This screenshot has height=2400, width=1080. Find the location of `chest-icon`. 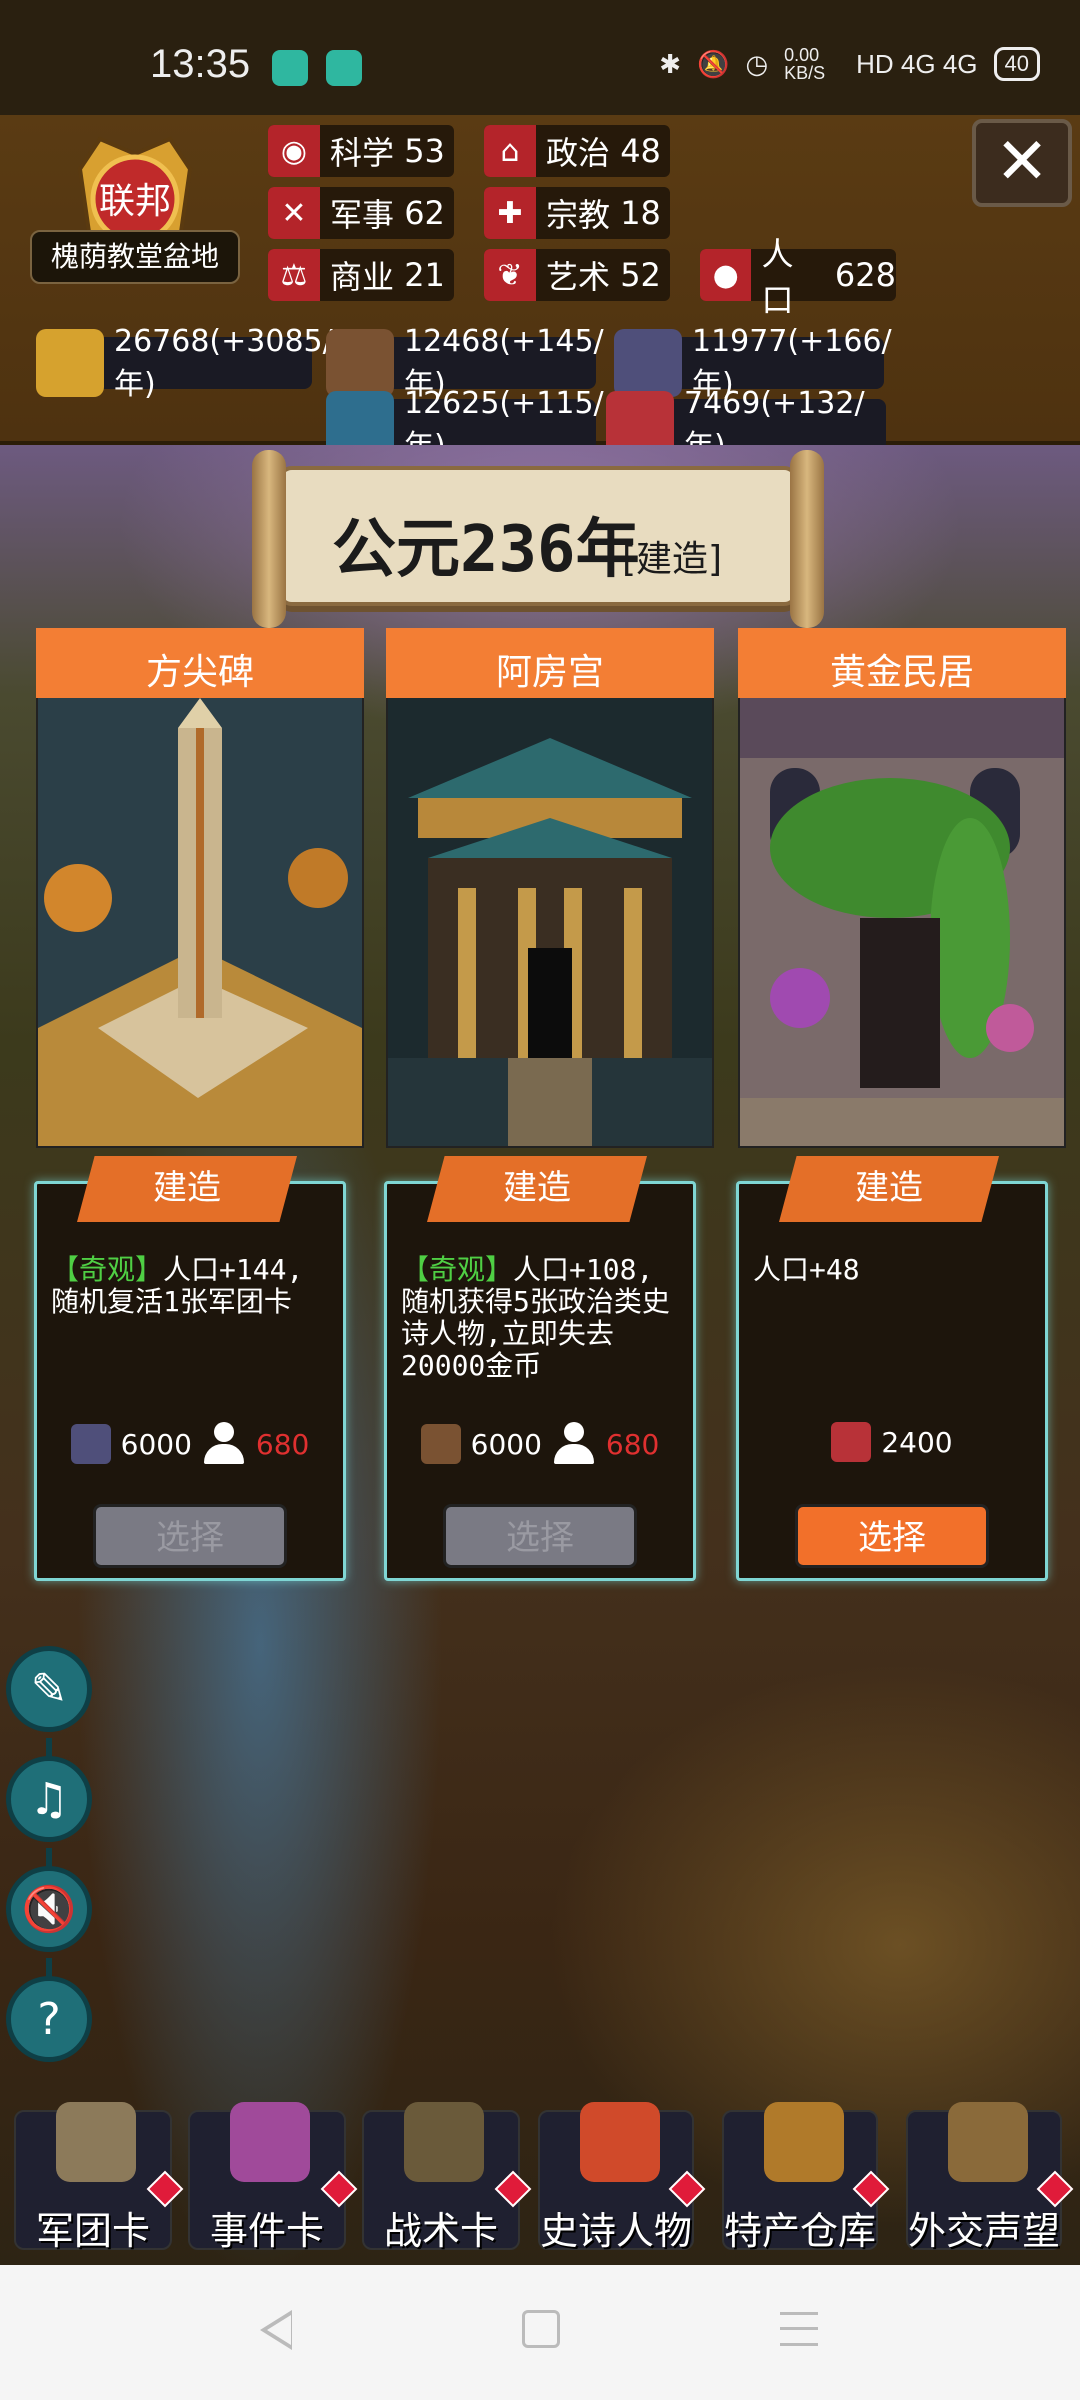

chest-icon is located at coordinates (804, 2142).